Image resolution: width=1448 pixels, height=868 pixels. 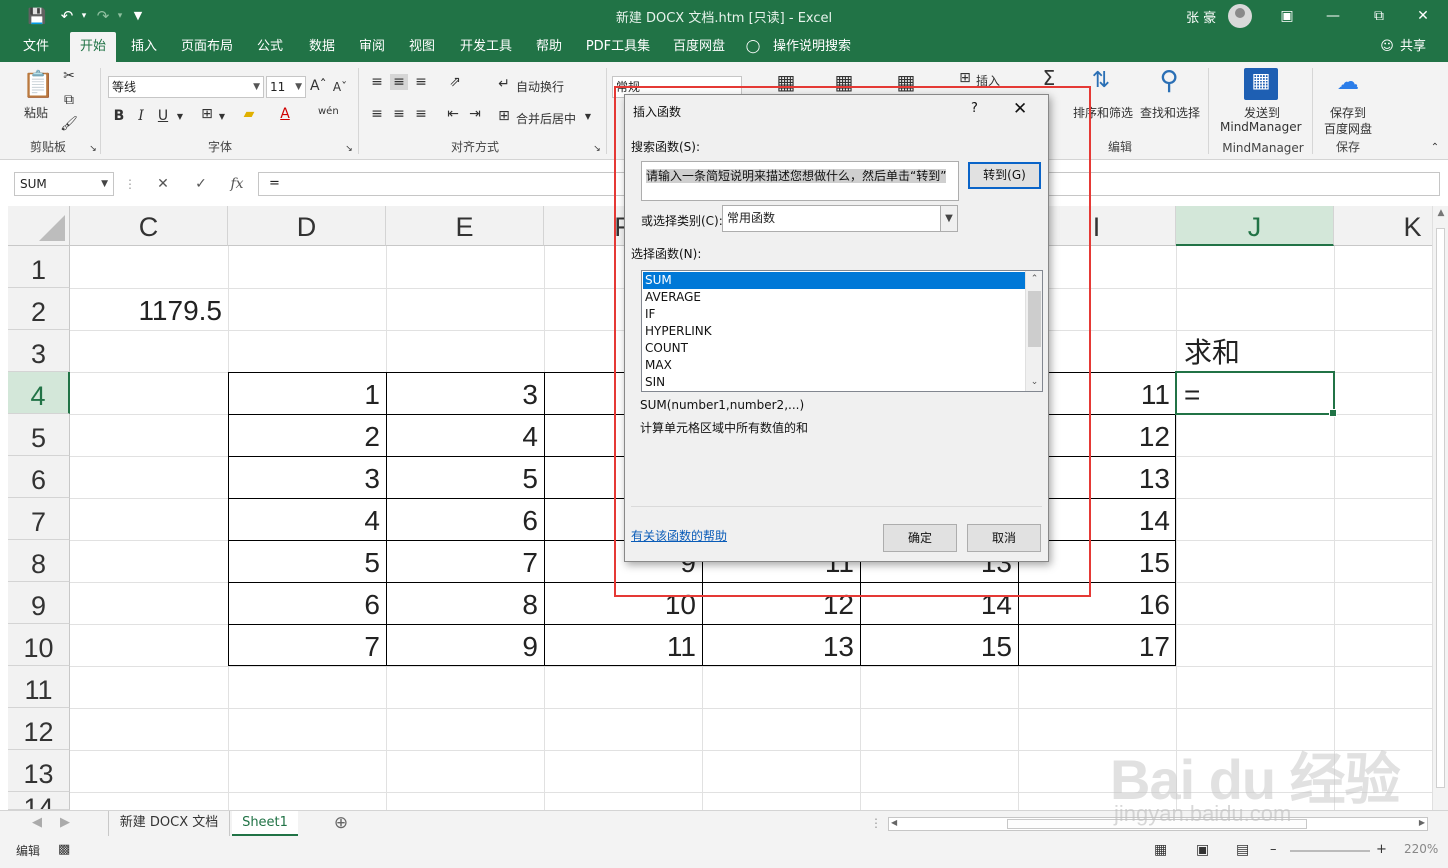 What do you see at coordinates (486, 47) in the screenshot?
I see `tab-developer: 开发工具` at bounding box center [486, 47].